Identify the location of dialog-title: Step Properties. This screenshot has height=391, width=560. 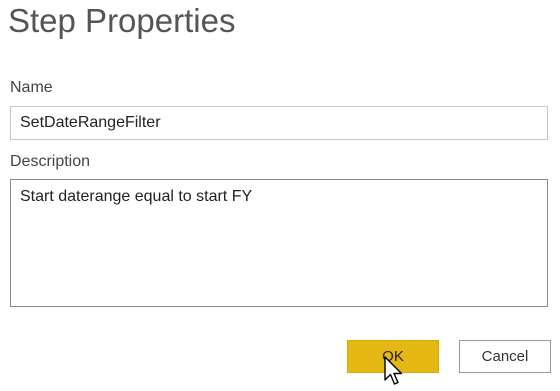
(122, 20).